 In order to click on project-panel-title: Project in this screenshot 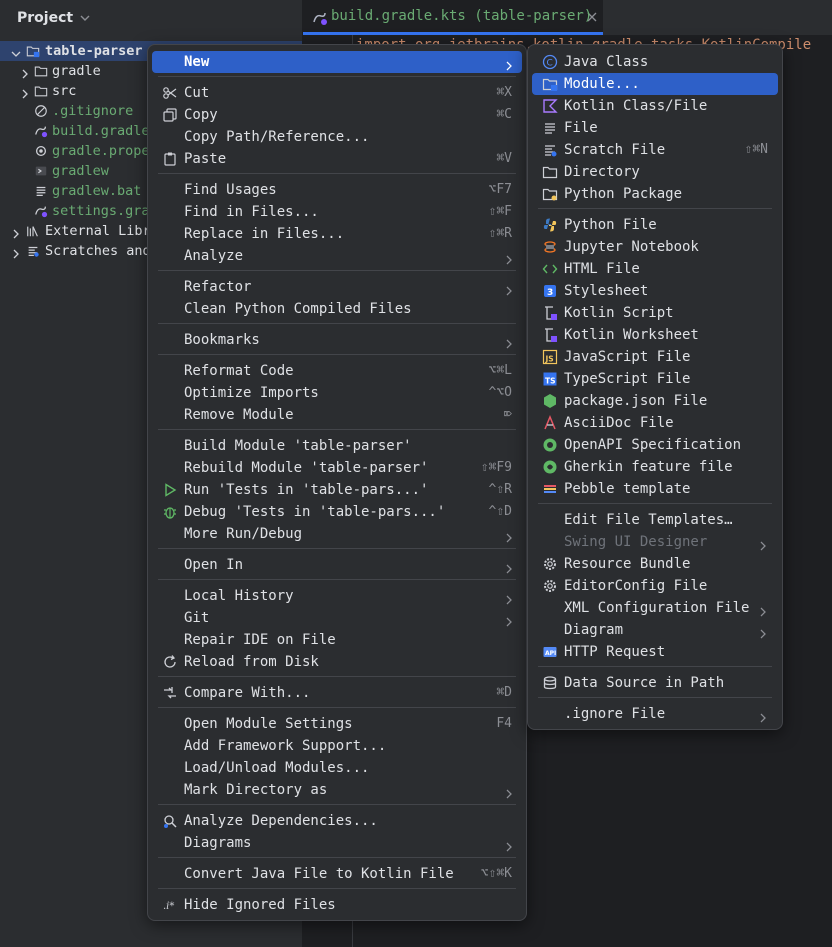, I will do `click(45, 18)`.